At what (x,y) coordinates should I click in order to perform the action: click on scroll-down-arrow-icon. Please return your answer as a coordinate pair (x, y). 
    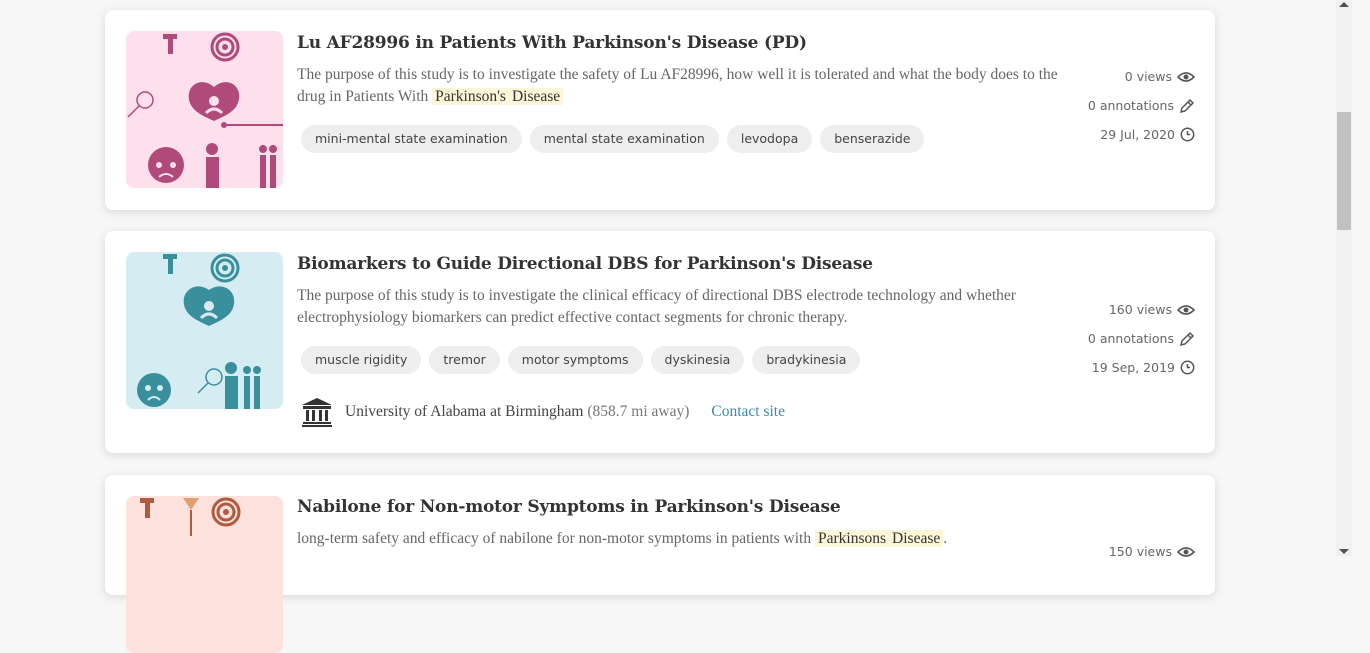
    Looking at the image, I should click on (1344, 551).